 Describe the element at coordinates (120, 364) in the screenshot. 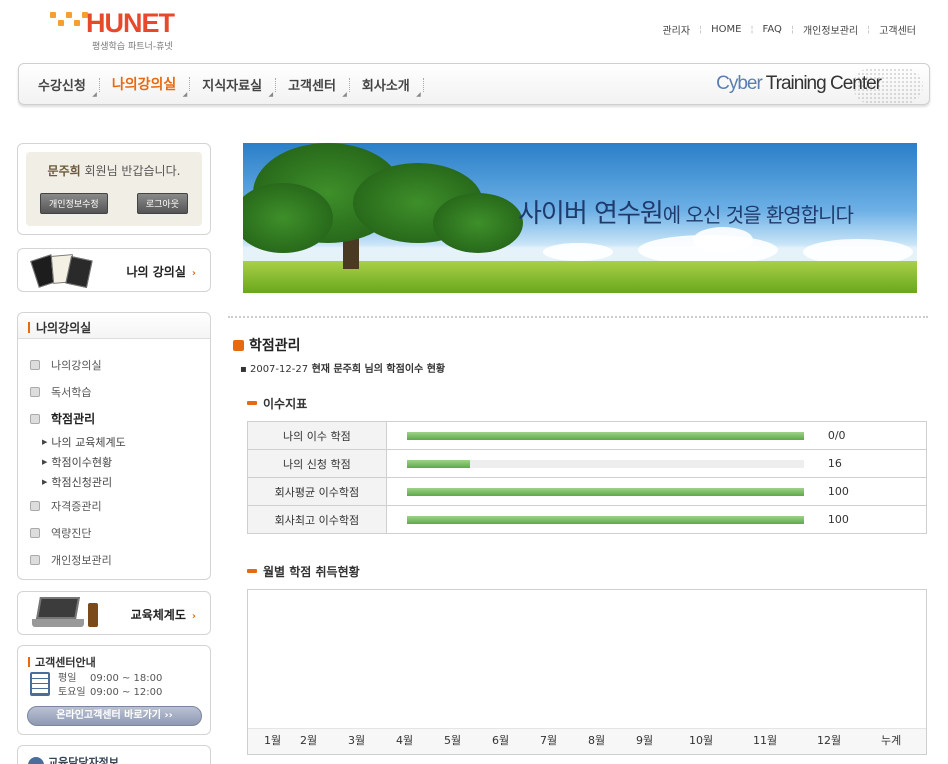

I see `sidebar-item-my-classroom: 나의강의실` at that location.